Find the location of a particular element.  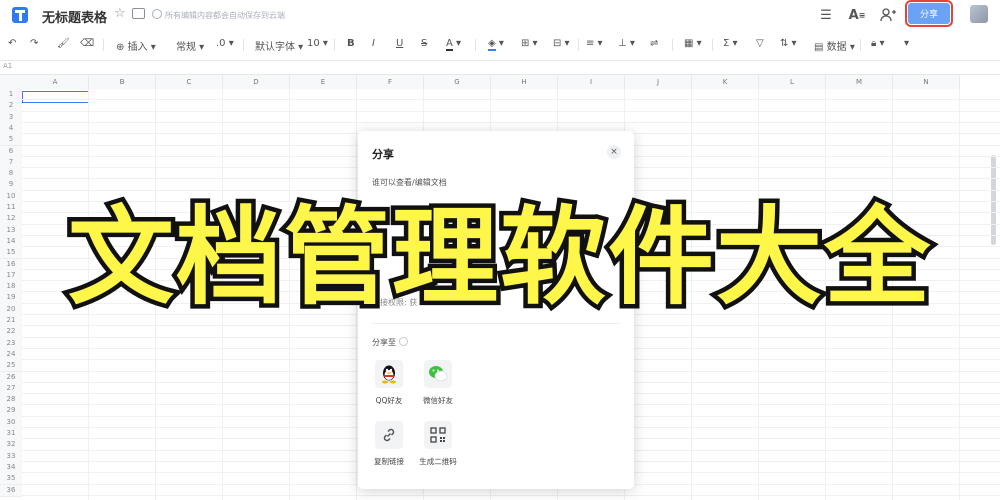

clear-format-icon: ⌫ is located at coordinates (87, 43).